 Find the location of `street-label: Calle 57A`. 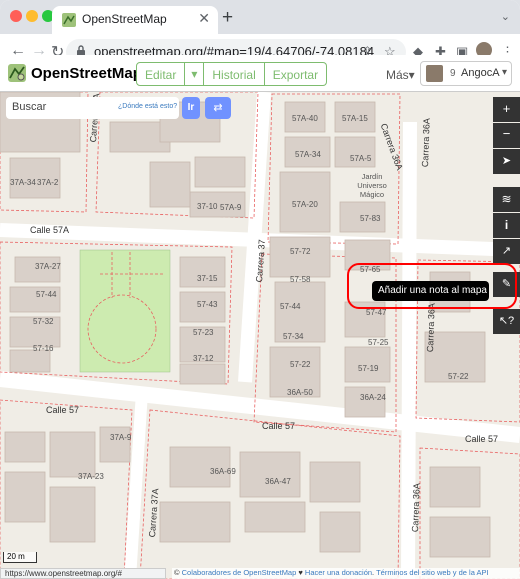

street-label: Calle 57A is located at coordinates (50, 230).